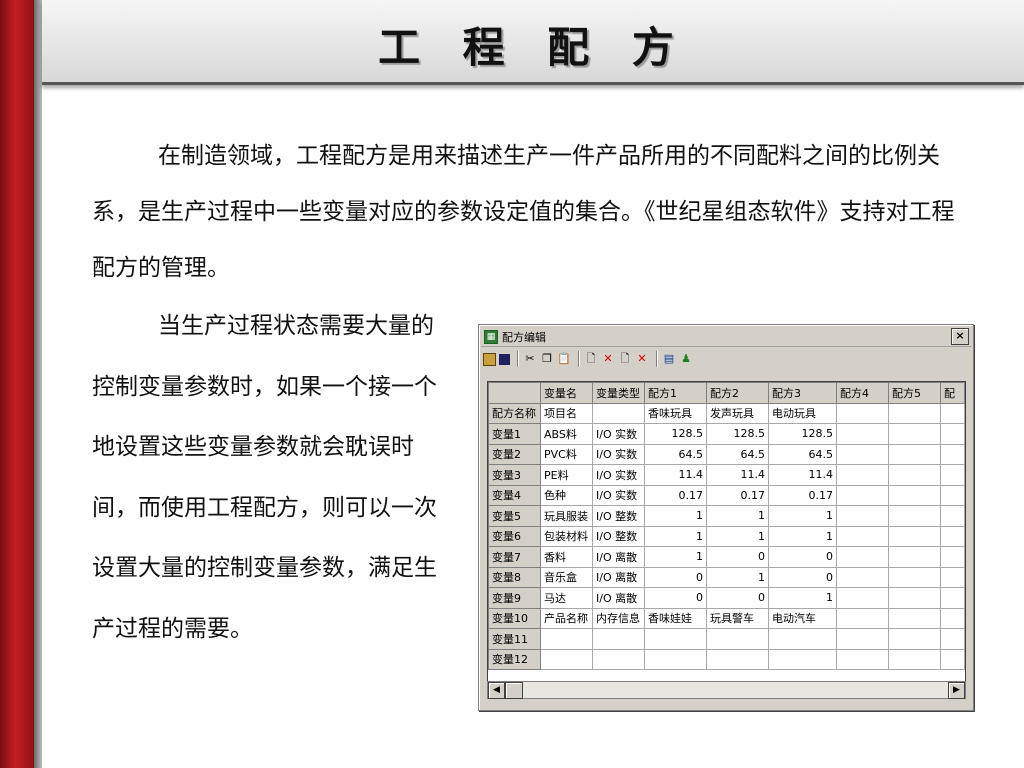  Describe the element at coordinates (618, 618) in the screenshot. I see `table-cell: 内存信息` at that location.